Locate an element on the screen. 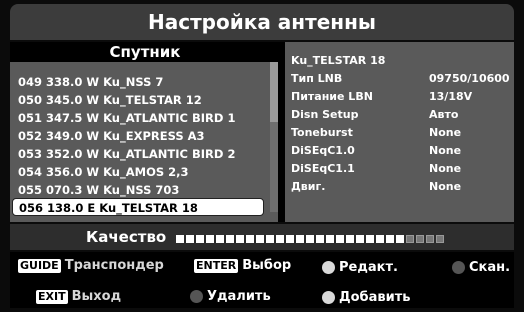 This screenshot has height=312, width=524. info-row-lnb-power: Питание LBN 13/18V is located at coordinates (401, 97).